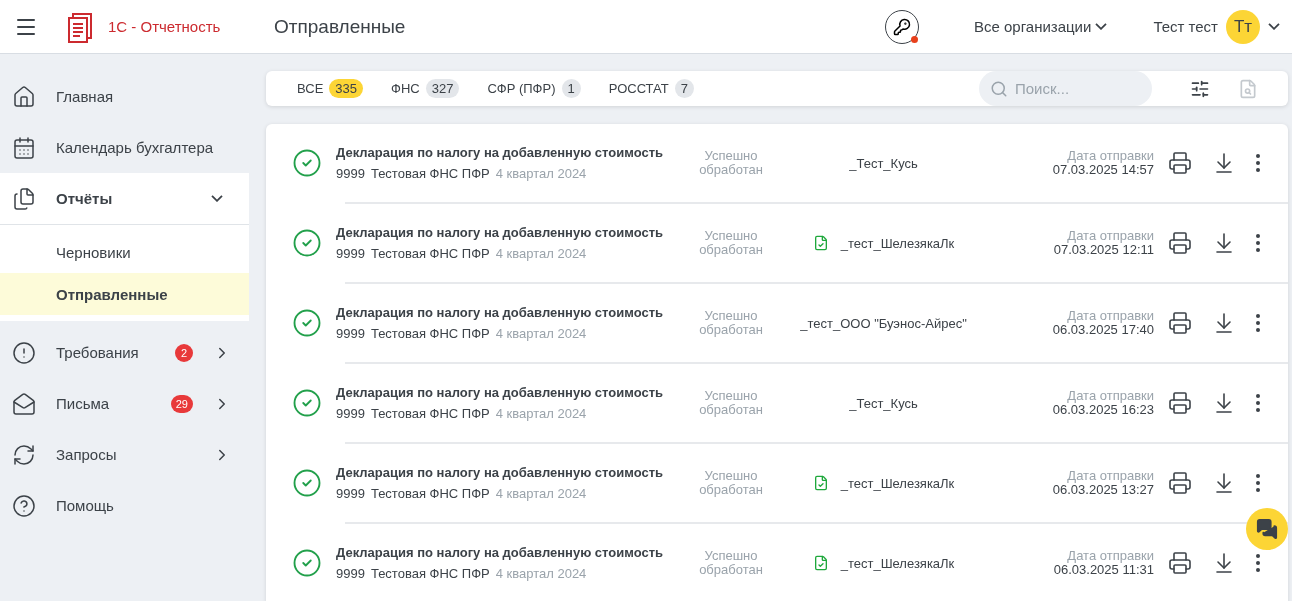 The height and width of the screenshot is (601, 1292). What do you see at coordinates (181, 403) in the screenshot?
I see `count-badge: 29` at bounding box center [181, 403].